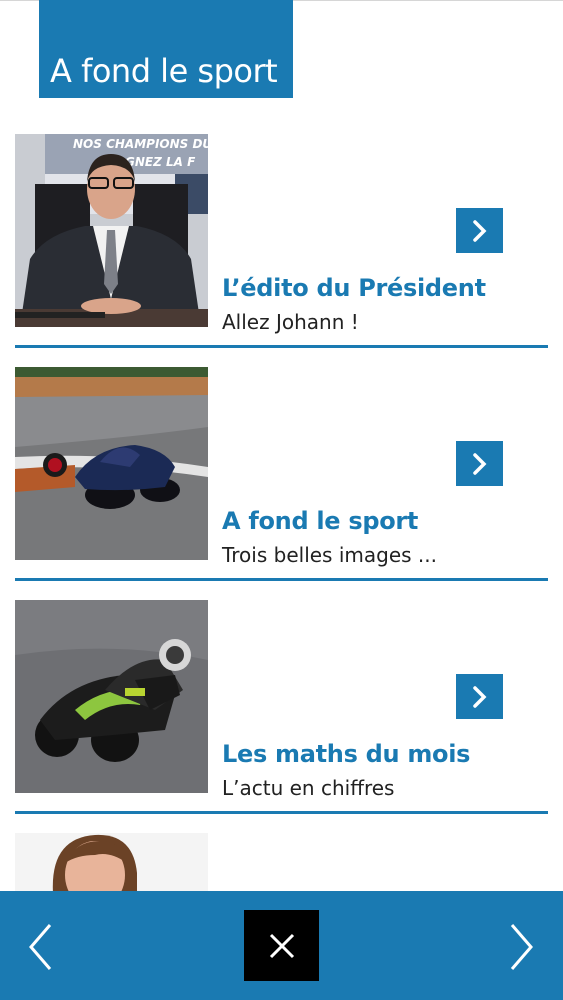 The image size is (563, 1000). Describe the element at coordinates (111, 696) in the screenshot. I see `motogp-photo` at that location.